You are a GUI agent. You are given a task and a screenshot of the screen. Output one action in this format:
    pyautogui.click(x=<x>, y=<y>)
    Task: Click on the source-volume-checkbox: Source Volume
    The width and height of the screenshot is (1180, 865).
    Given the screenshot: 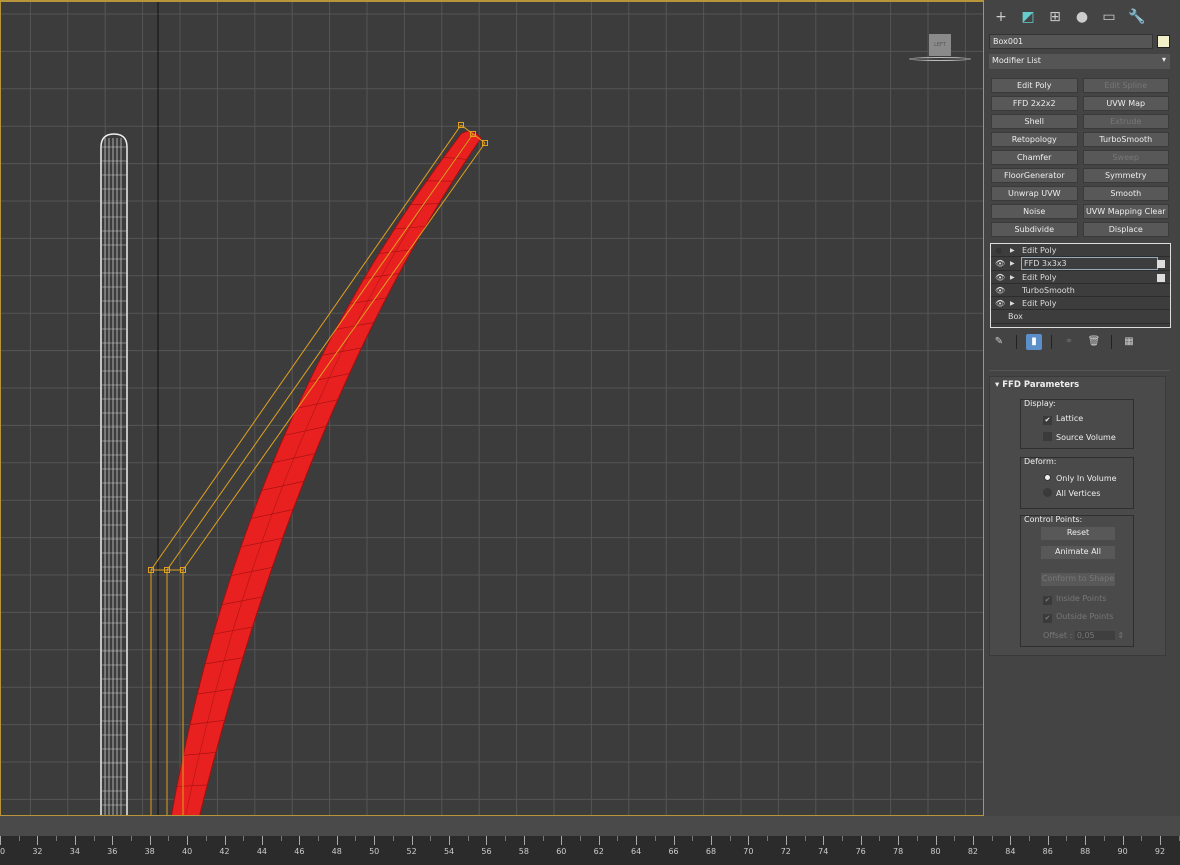 What is the action you would take?
    pyautogui.click(x=1079, y=437)
    